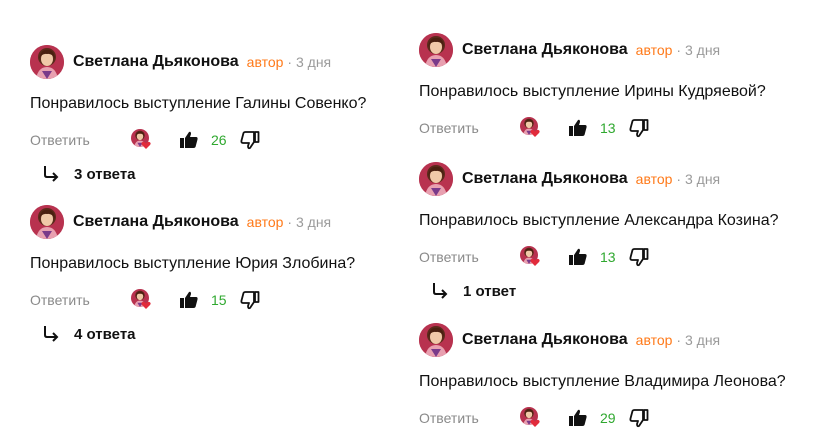 Image resolution: width=826 pixels, height=442 pixels. What do you see at coordinates (592, 91) in the screenshot?
I see `comment-text: Понравилось выступление Ирины Кудряевой?` at bounding box center [592, 91].